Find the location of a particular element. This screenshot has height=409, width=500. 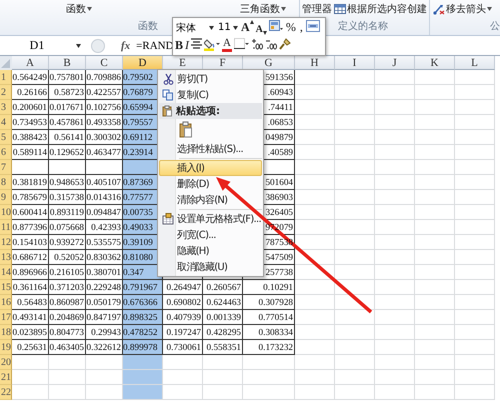

row-header: 5 is located at coordinates (6, 137).